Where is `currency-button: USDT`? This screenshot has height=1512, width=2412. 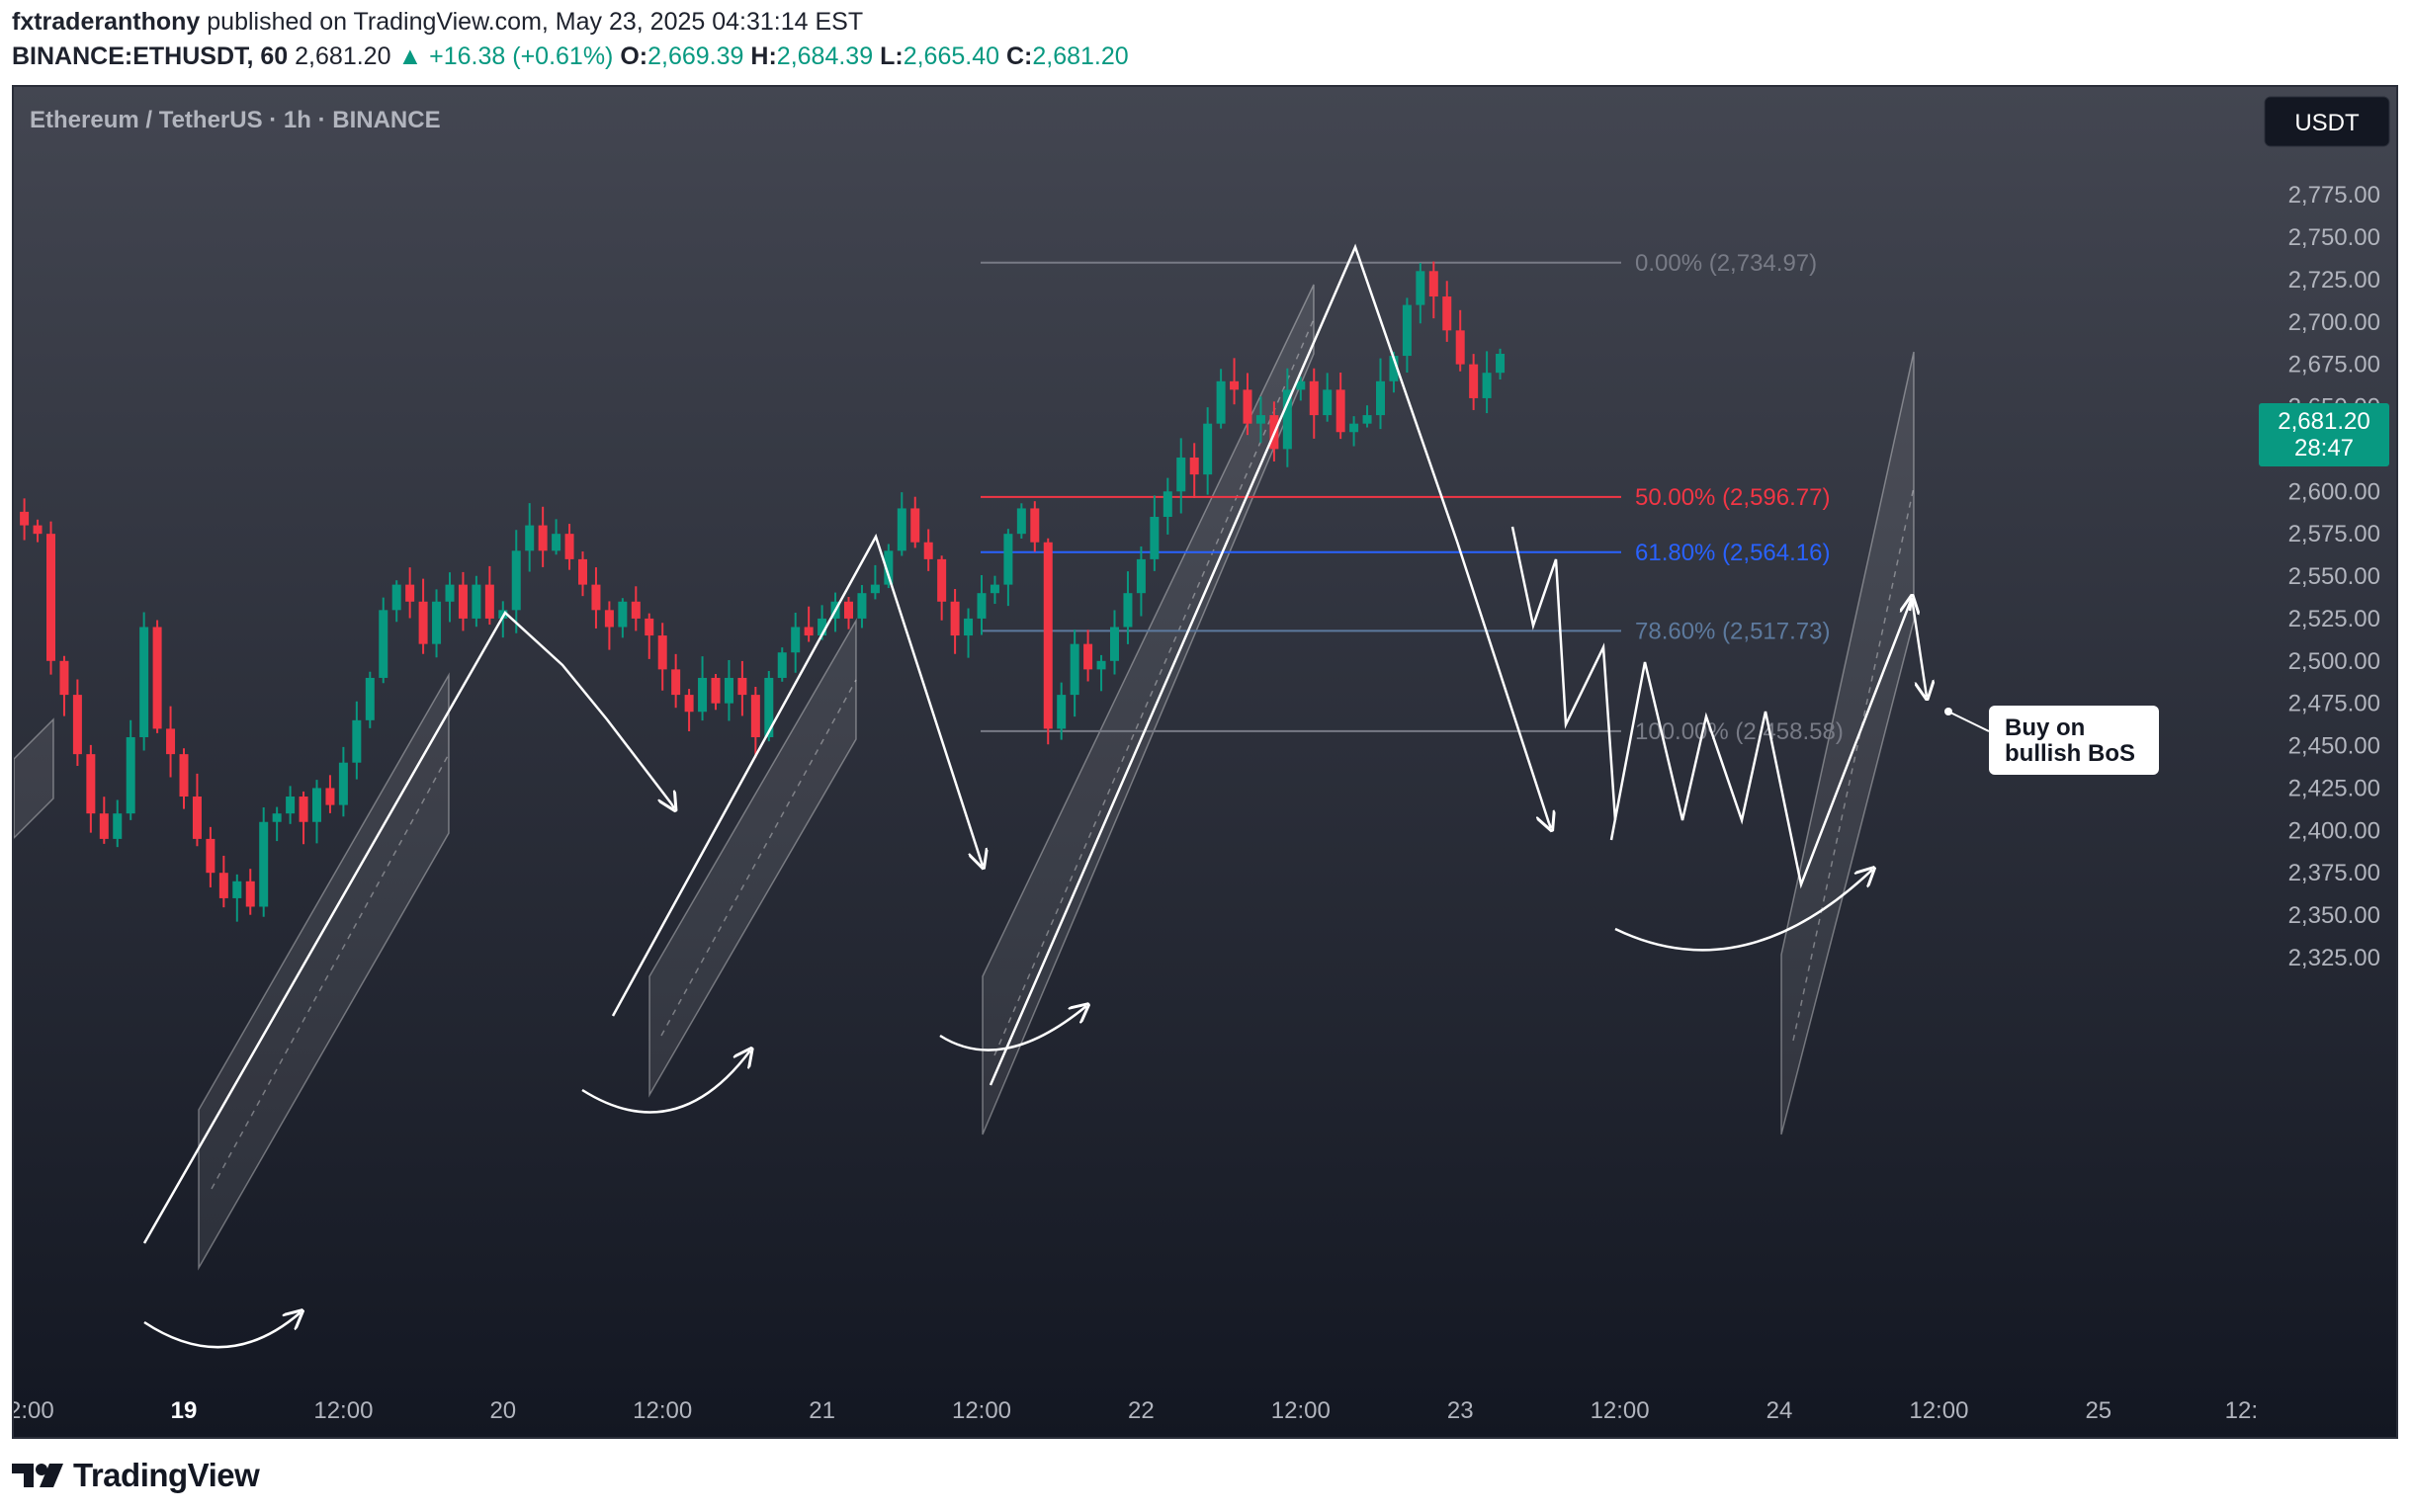
currency-button: USDT is located at coordinates (2327, 123).